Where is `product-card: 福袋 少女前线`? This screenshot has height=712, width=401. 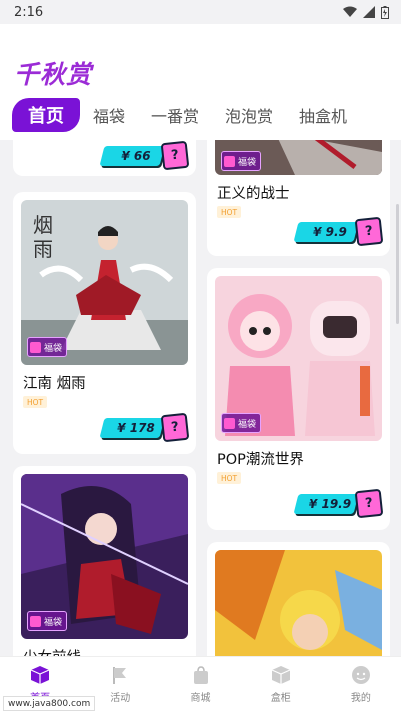 product-card: 福袋 少女前线 is located at coordinates (104, 561).